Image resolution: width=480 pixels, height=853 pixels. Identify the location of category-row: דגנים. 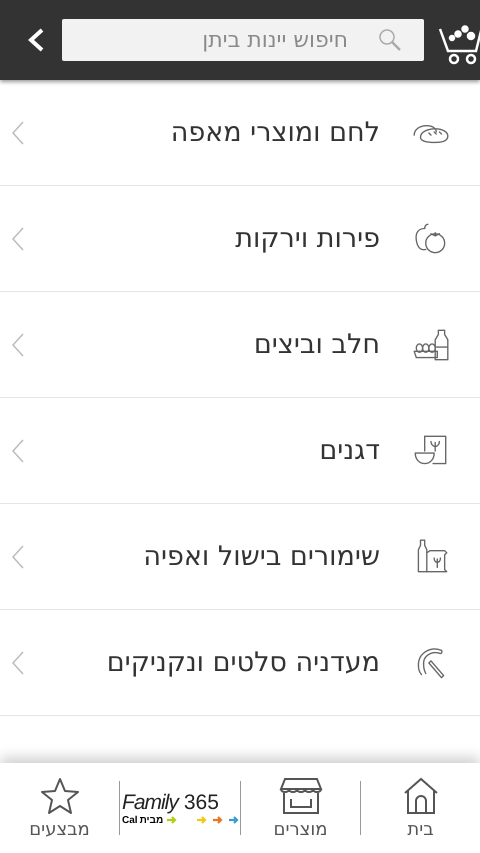
(240, 451).